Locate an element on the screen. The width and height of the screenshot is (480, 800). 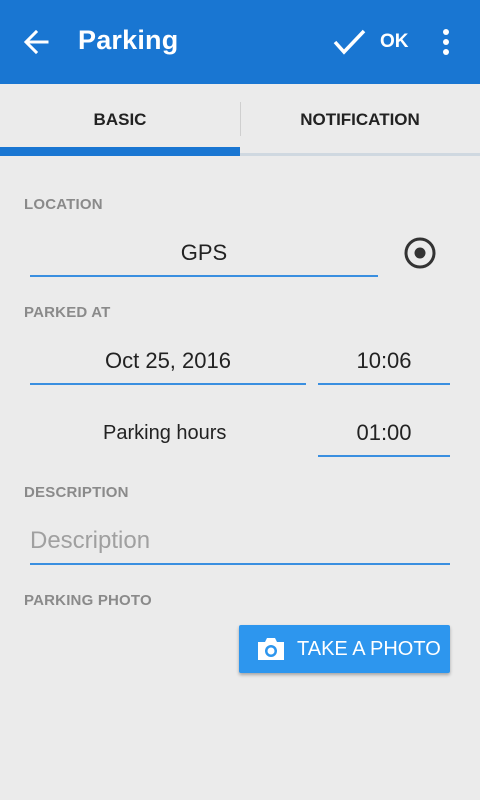
location-field: GPS is located at coordinates (204, 253).